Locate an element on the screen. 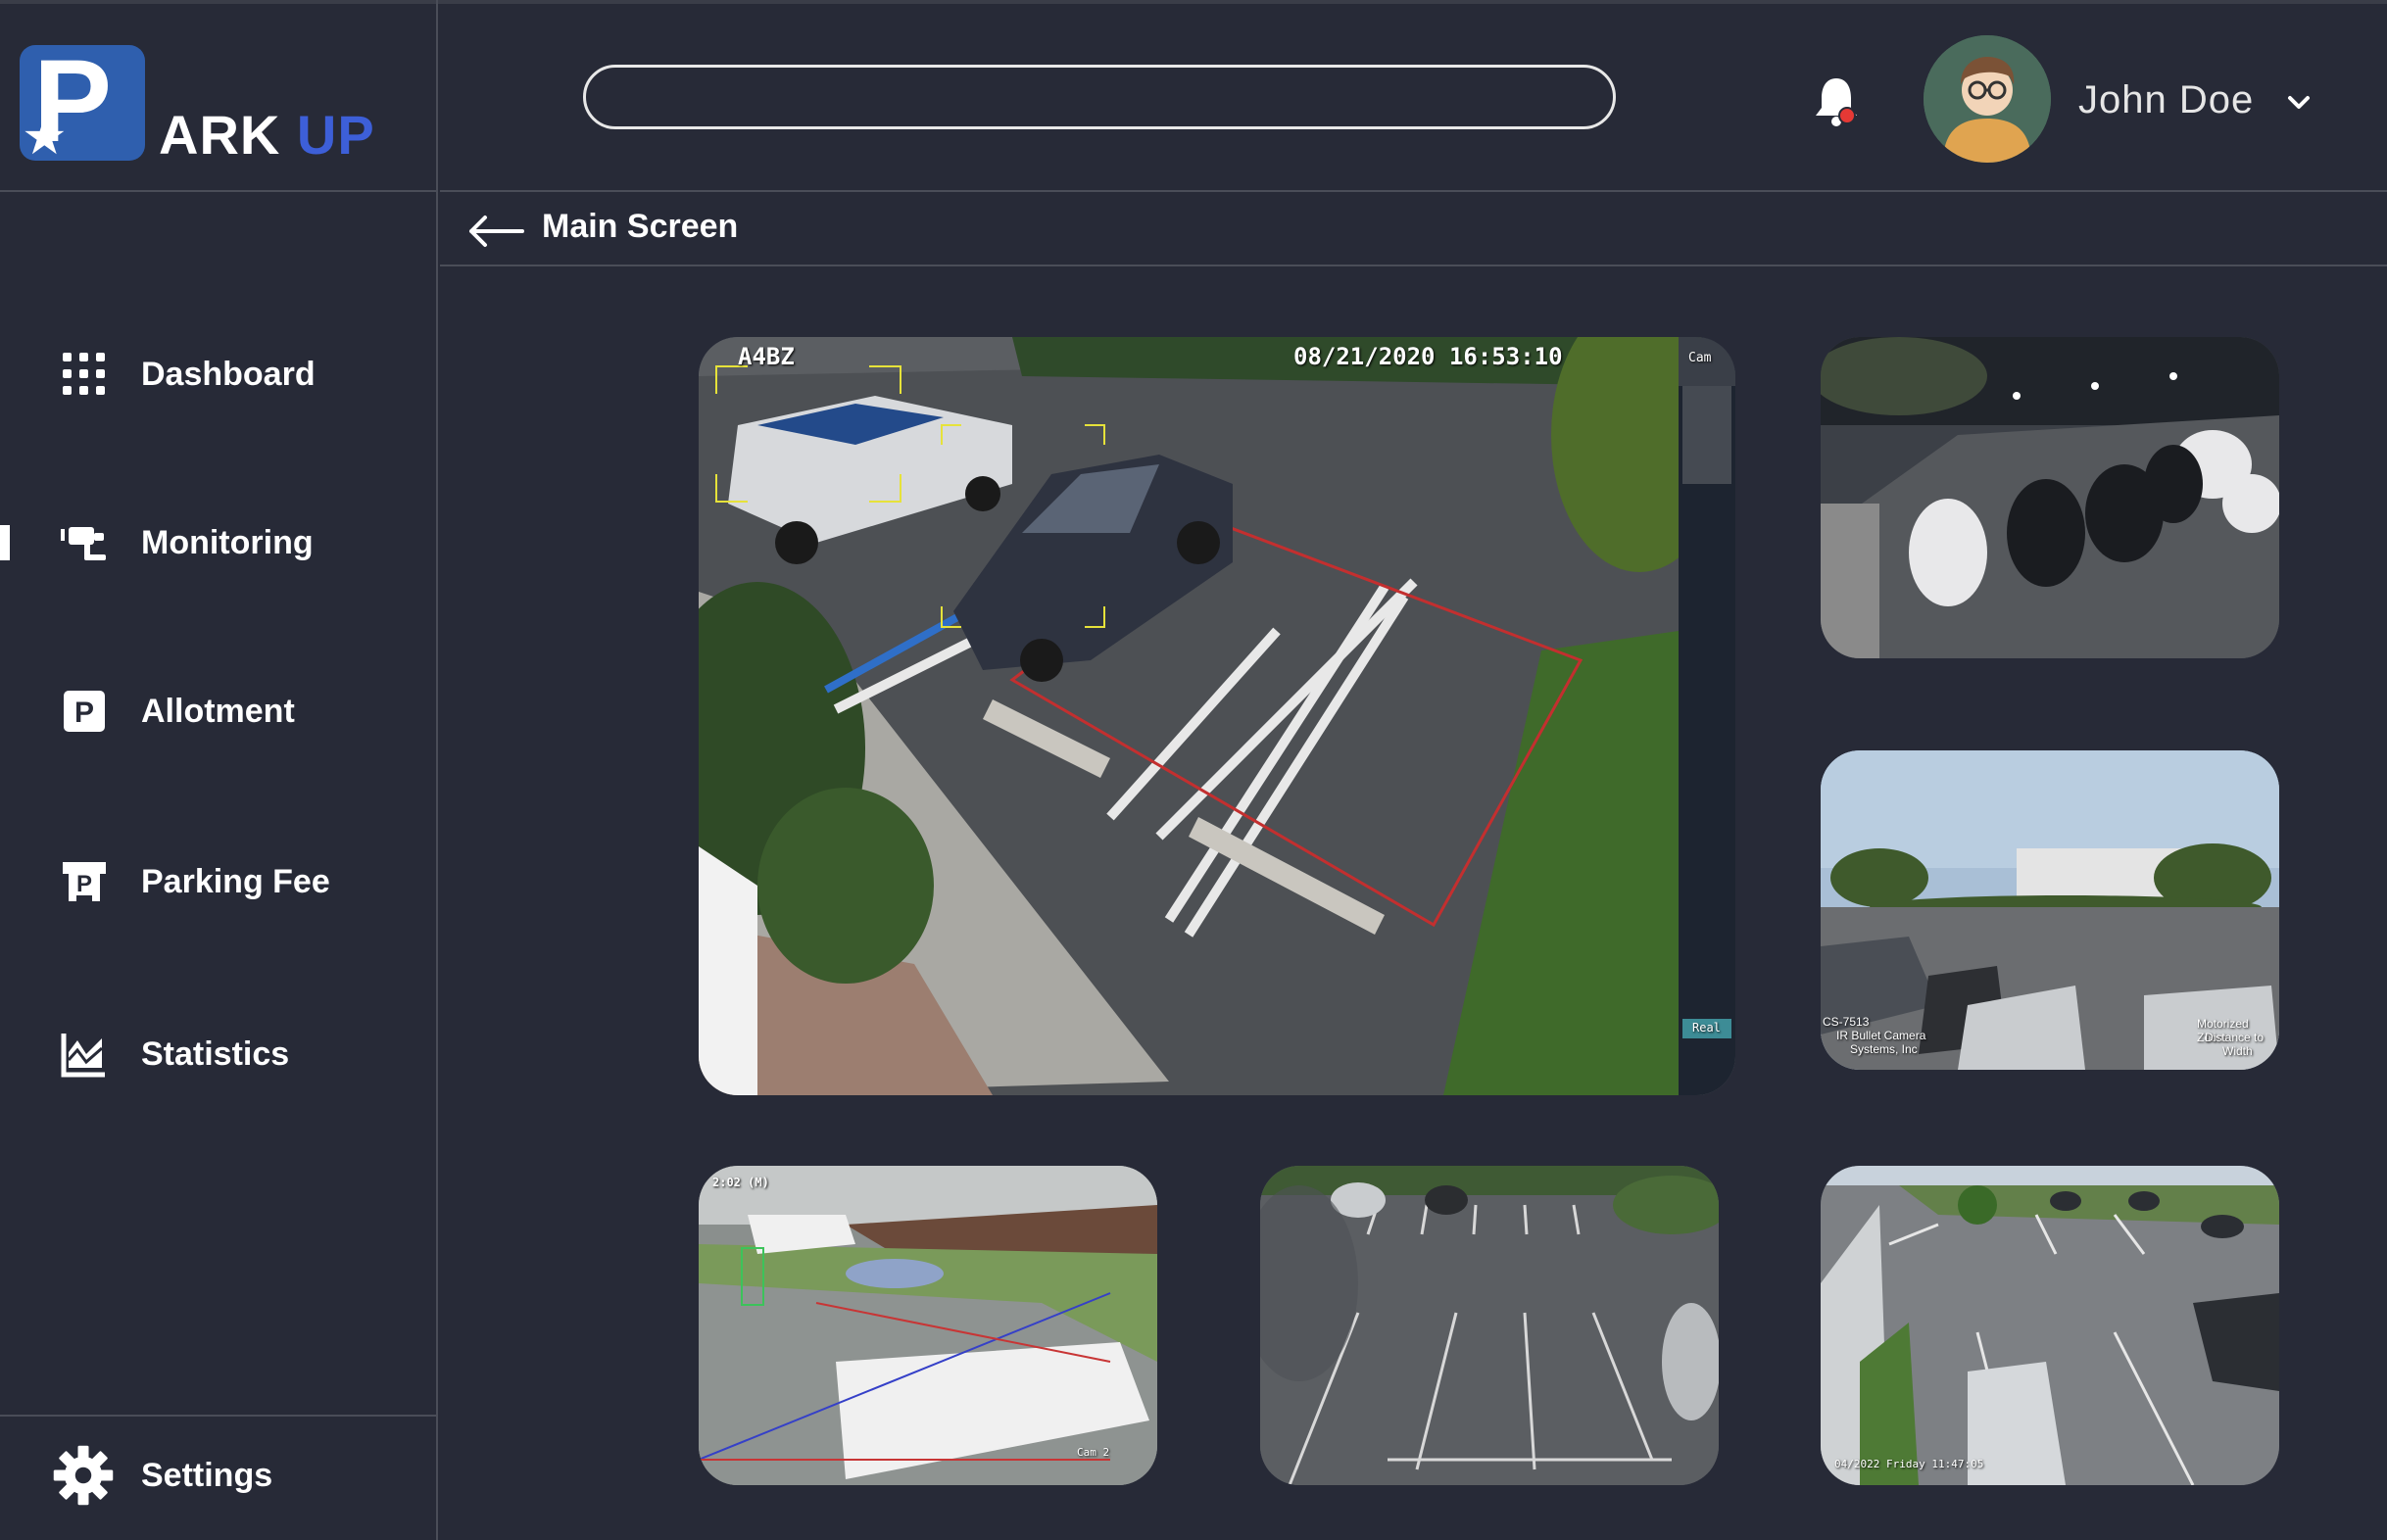 The image size is (2387, 1540). chart-area-icon is located at coordinates (83, 1056).